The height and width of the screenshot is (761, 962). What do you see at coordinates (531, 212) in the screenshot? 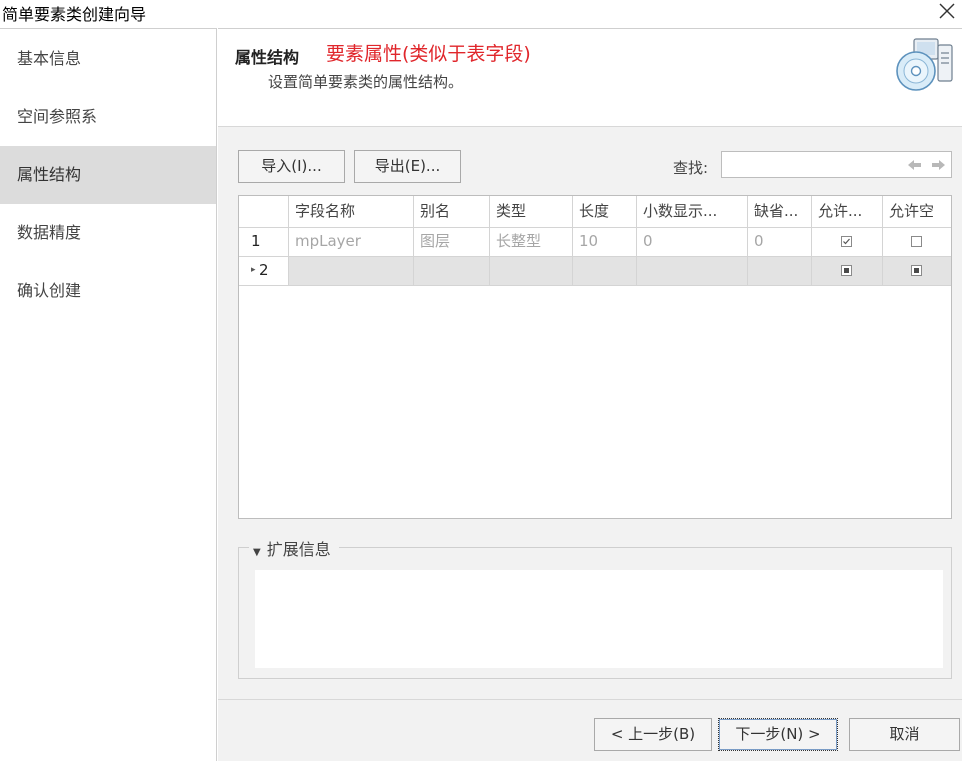
I see `column-header-type: 类型` at bounding box center [531, 212].